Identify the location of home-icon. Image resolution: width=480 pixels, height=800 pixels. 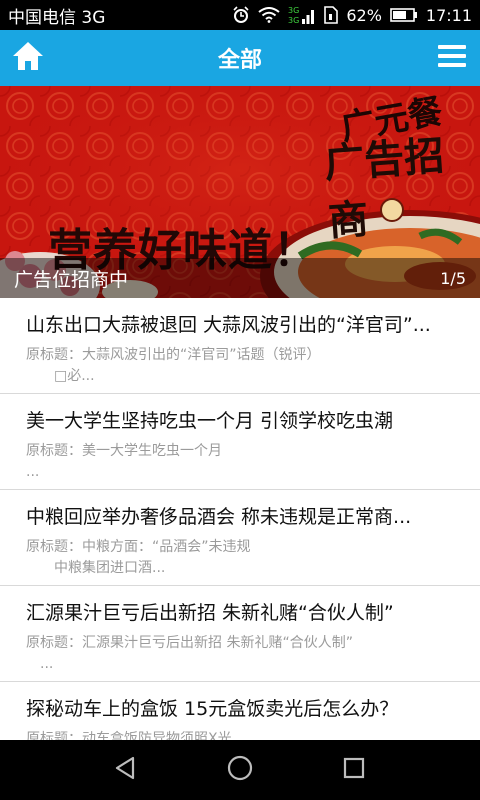
(28, 58).